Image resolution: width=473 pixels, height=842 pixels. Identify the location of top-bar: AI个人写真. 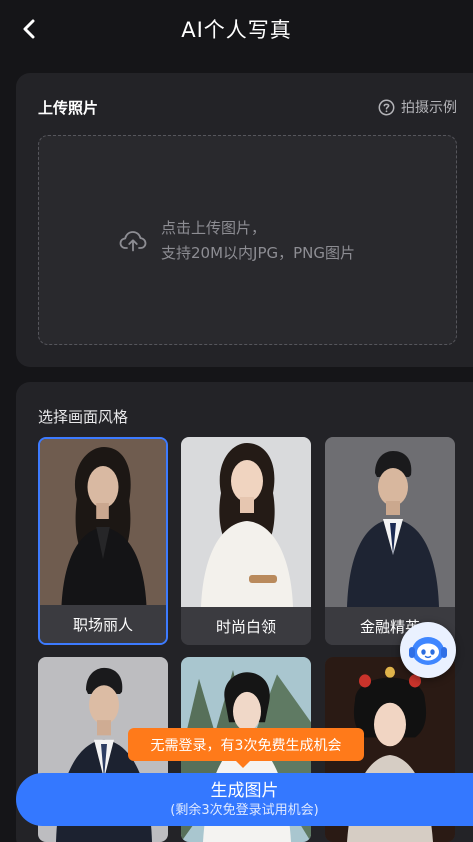
(236, 29).